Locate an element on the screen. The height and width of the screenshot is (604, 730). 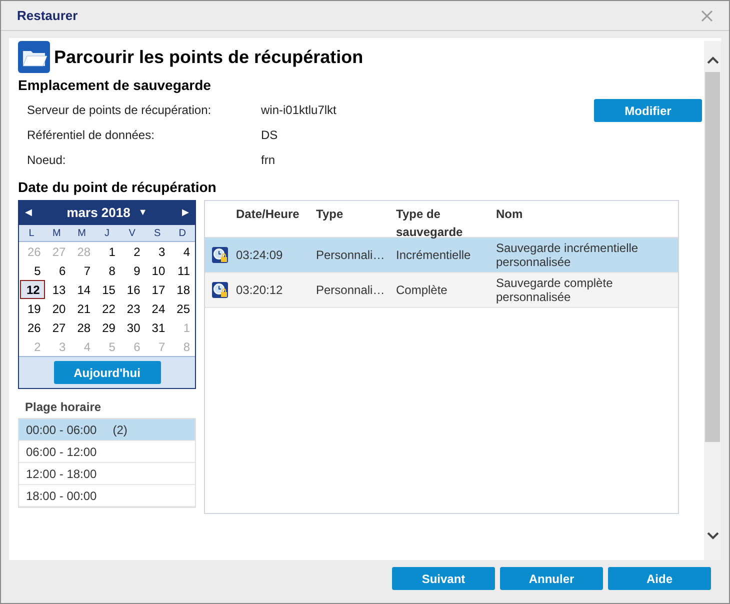
calendar-day: 1 is located at coordinates (107, 251).